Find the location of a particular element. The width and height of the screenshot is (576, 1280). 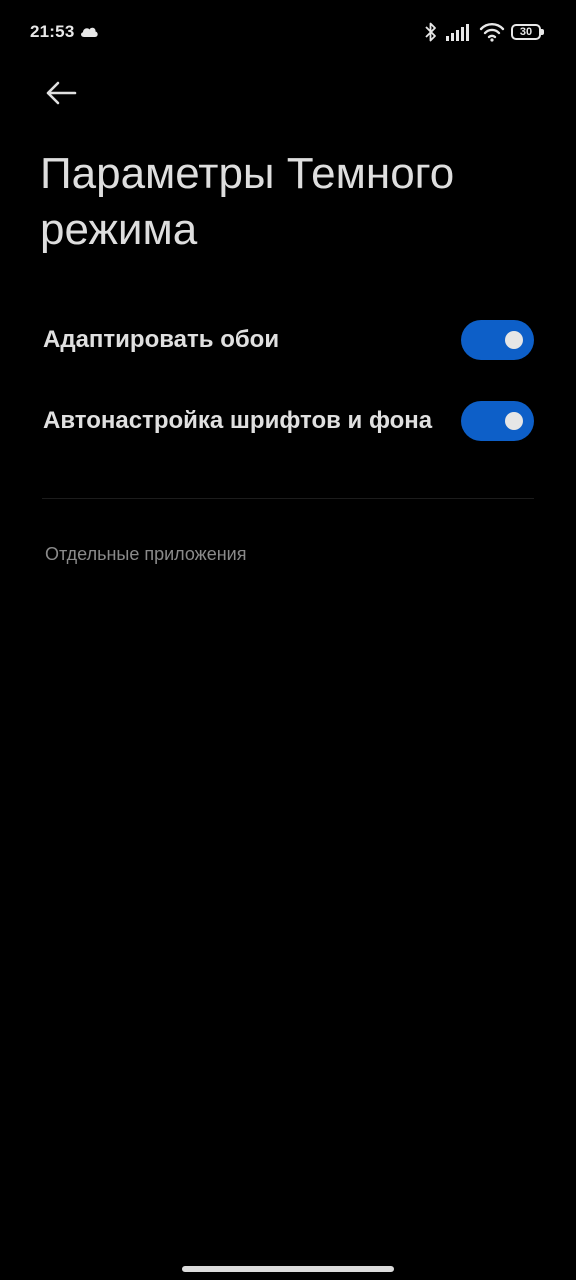

auto-fonts-background-toggle is located at coordinates (497, 421).